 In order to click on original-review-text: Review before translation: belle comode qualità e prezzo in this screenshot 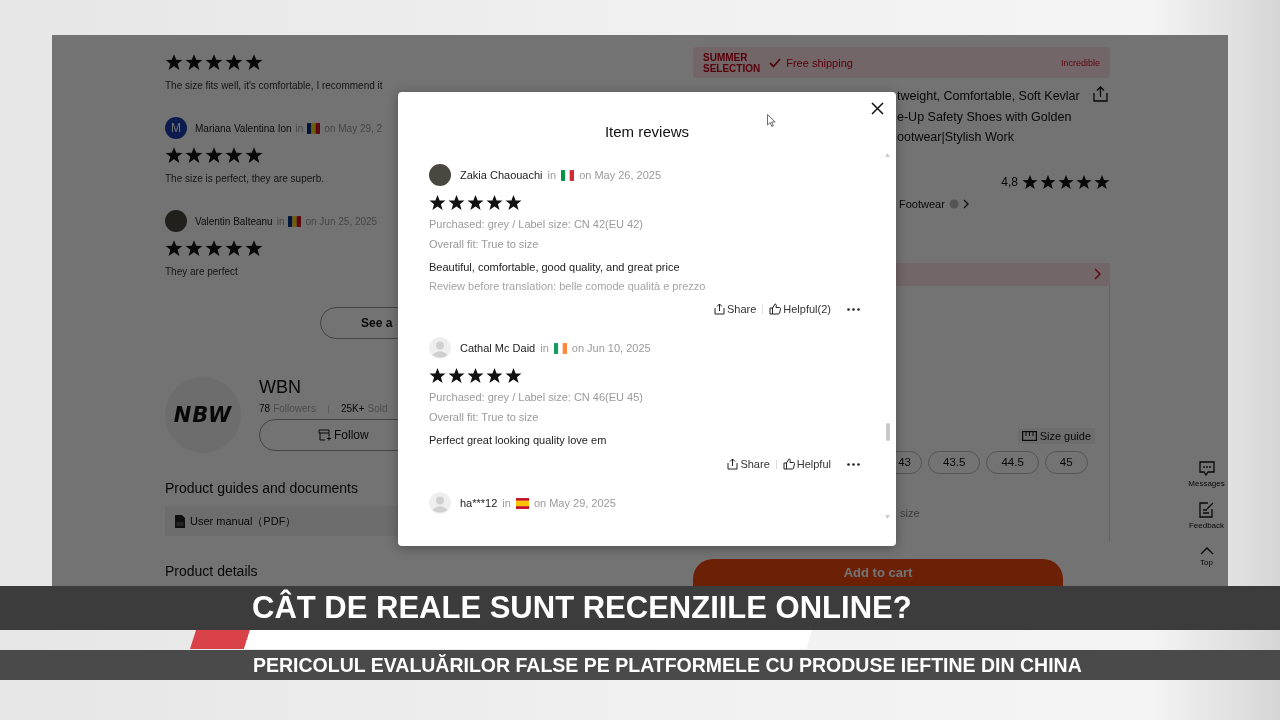, I will do `click(568, 286)`.